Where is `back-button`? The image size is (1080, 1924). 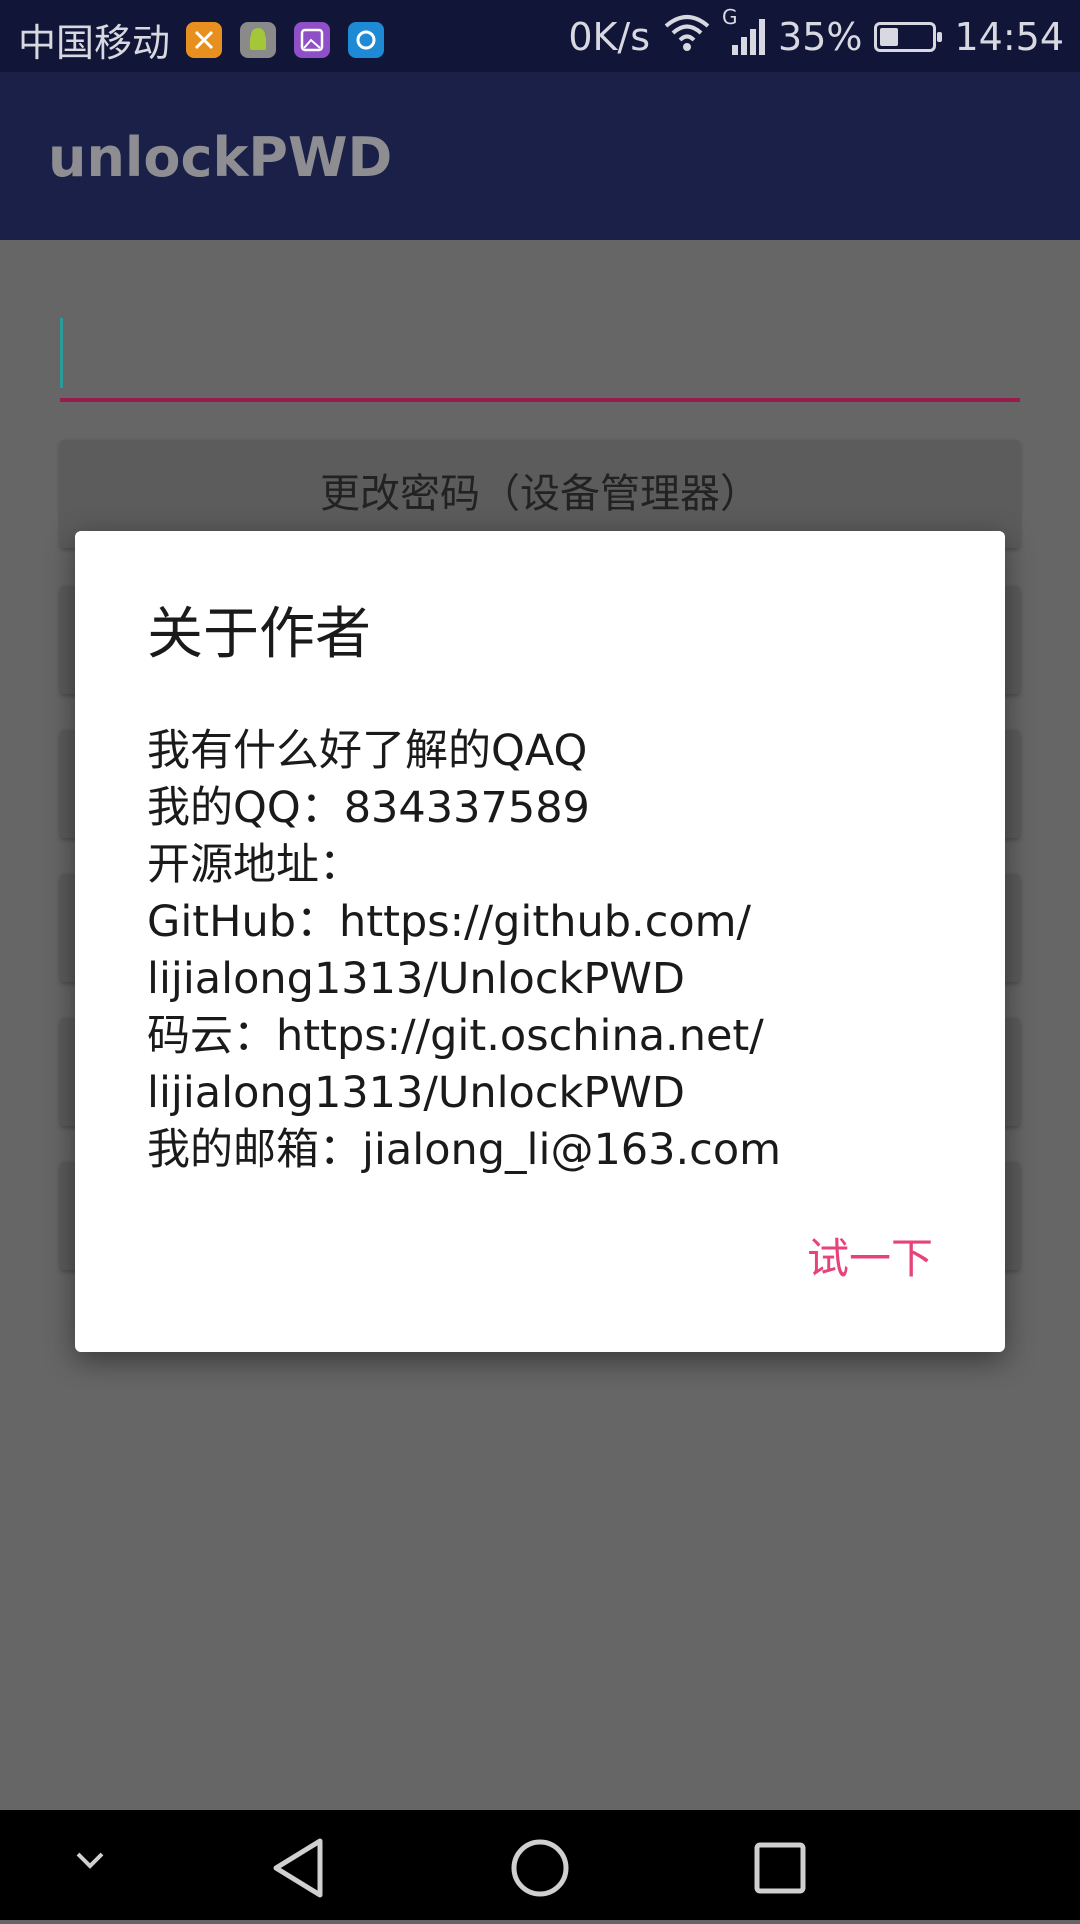
back-button is located at coordinates (298, 1868).